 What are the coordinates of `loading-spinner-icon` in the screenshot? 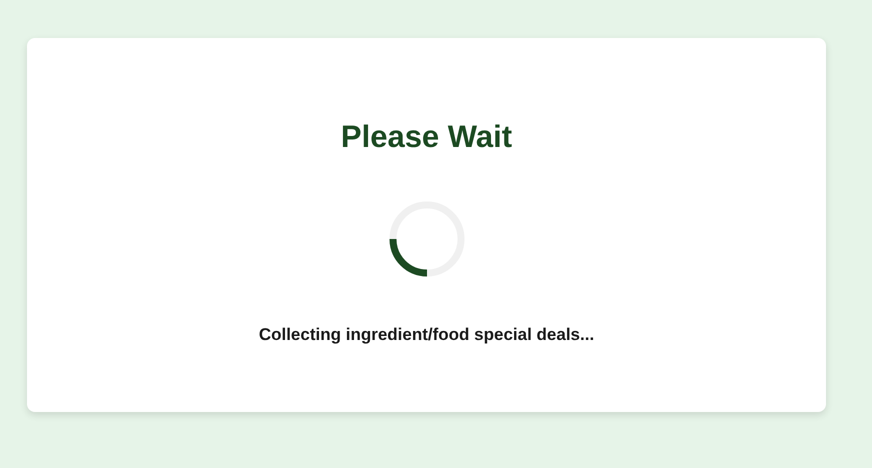 It's located at (427, 239).